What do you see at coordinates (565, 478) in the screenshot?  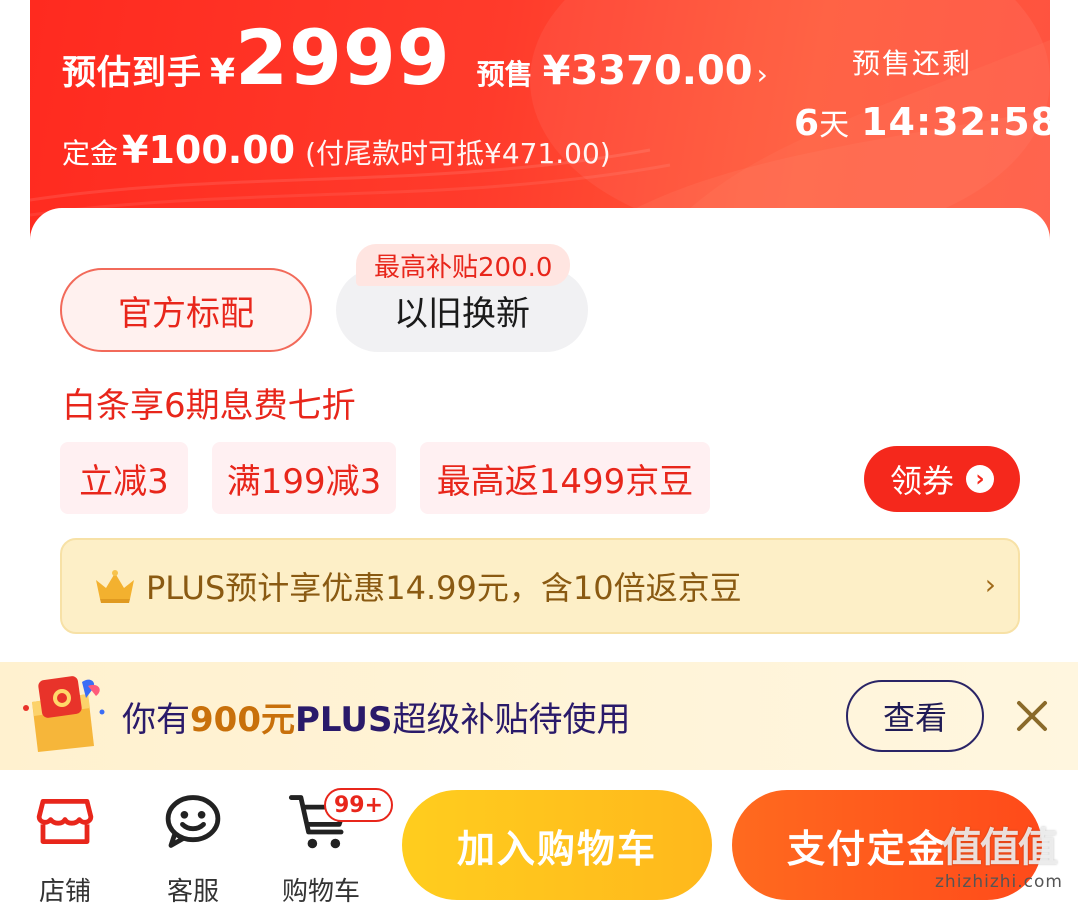 I see `promo-tag-jingdou-rebate: 最高返1499京豆` at bounding box center [565, 478].